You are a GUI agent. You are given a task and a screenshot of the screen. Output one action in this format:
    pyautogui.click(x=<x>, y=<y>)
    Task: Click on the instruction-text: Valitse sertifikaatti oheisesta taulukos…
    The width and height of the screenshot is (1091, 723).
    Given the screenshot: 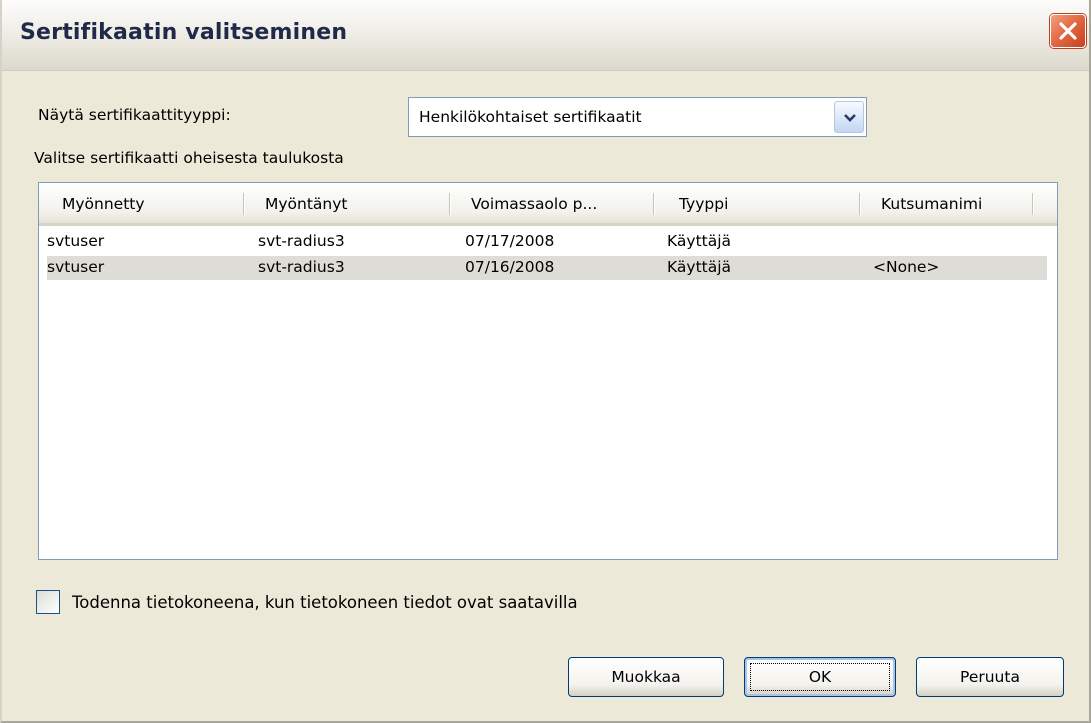 What is the action you would take?
    pyautogui.click(x=189, y=158)
    